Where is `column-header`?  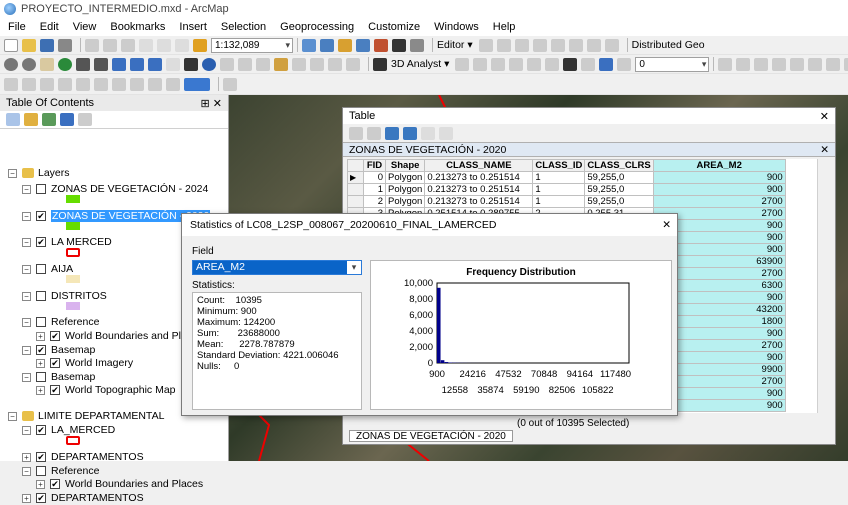
column-header is located at coordinates (356, 166).